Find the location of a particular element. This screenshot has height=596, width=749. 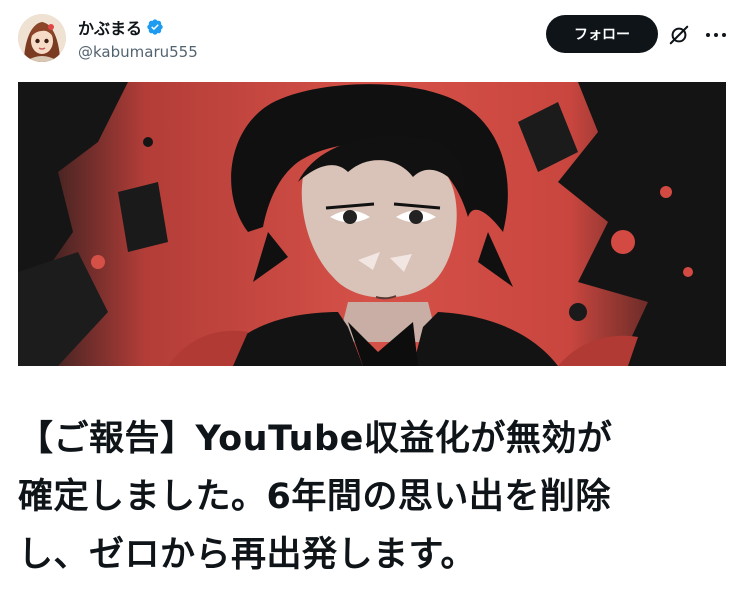

tweet-header: かぶまる @kabumaru555 フォロー is located at coordinates (374, 41).